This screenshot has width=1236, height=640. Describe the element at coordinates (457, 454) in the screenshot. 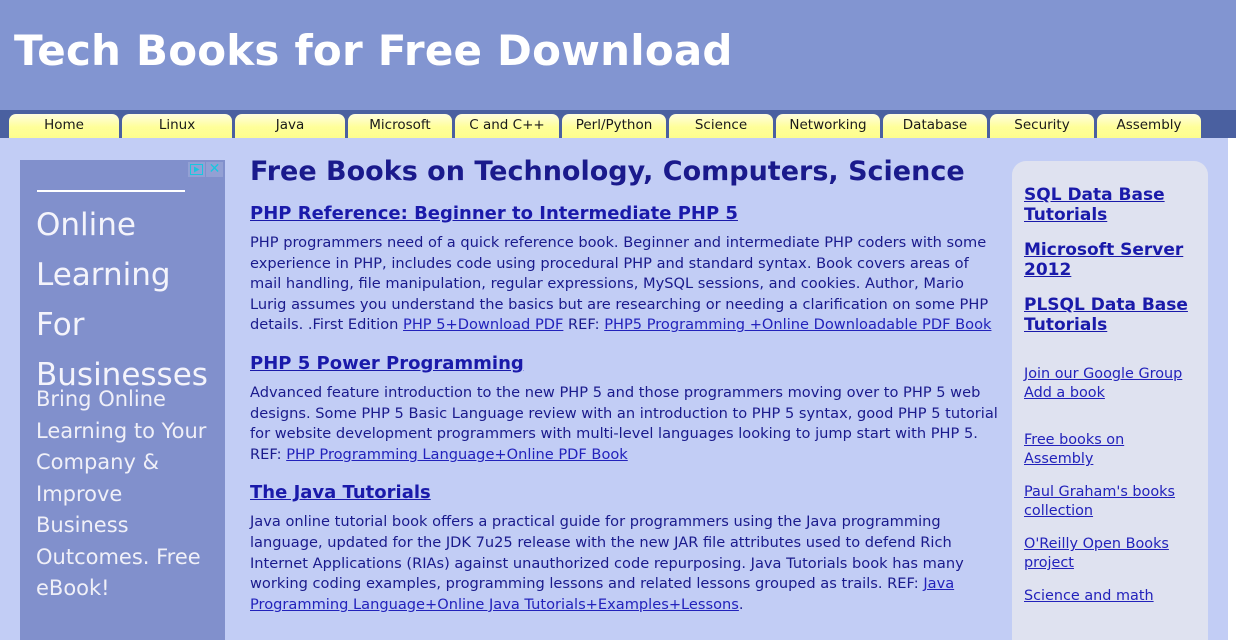

I see `reference-link: PHP Programming Language+Online PDF Book` at that location.